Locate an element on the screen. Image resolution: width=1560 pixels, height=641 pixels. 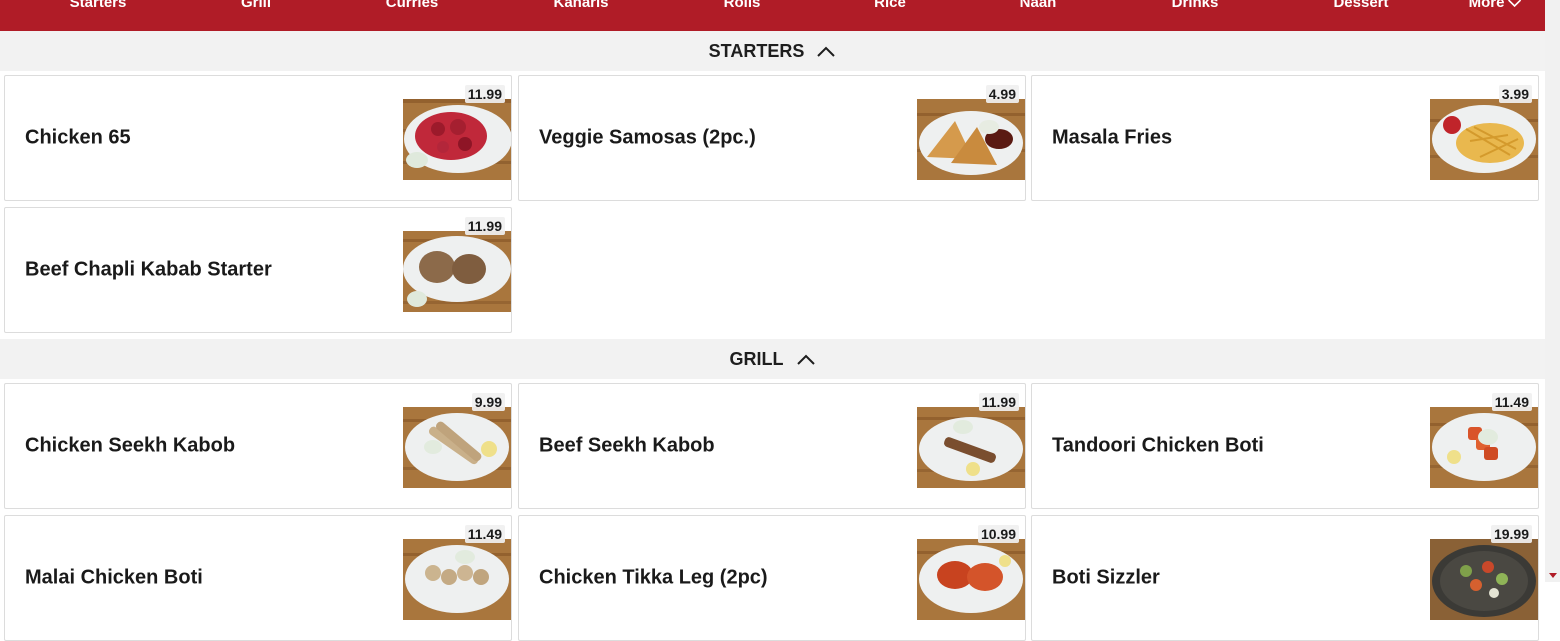
menu-item-card: Chicken Seekh Kabob 9.99 is located at coordinates (258, 446).